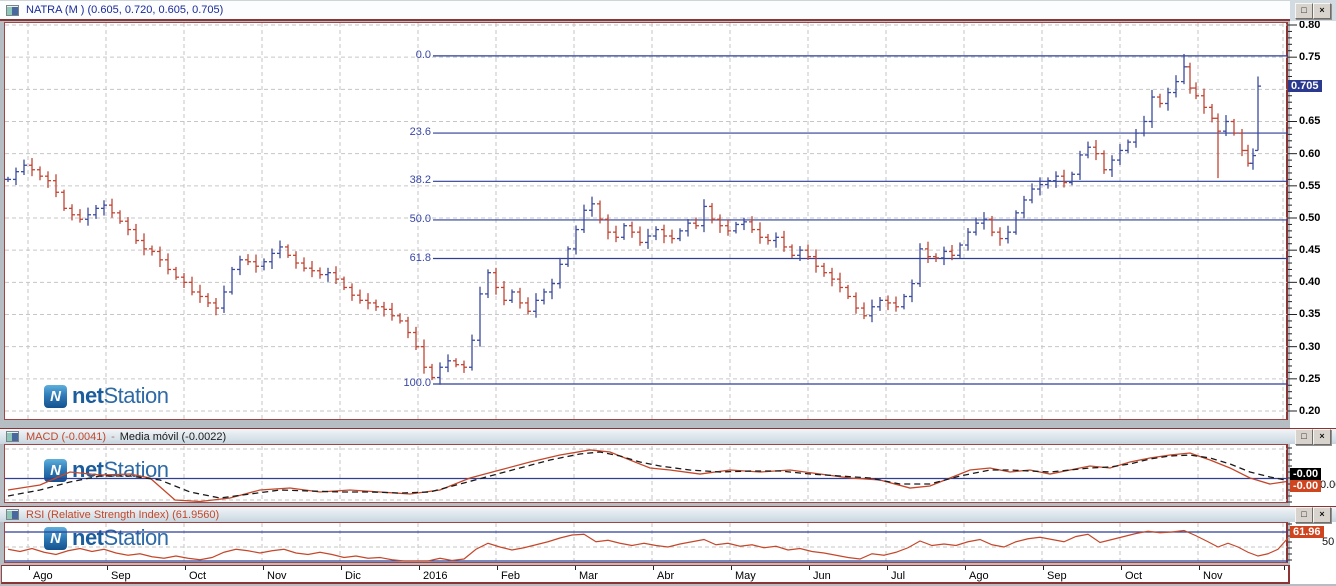 The width and height of the screenshot is (1336, 586). What do you see at coordinates (668, 436) in the screenshot?
I see `macd-window-titlebar: MACD (-0.0041) - Media móvil (-0.0022)` at bounding box center [668, 436].